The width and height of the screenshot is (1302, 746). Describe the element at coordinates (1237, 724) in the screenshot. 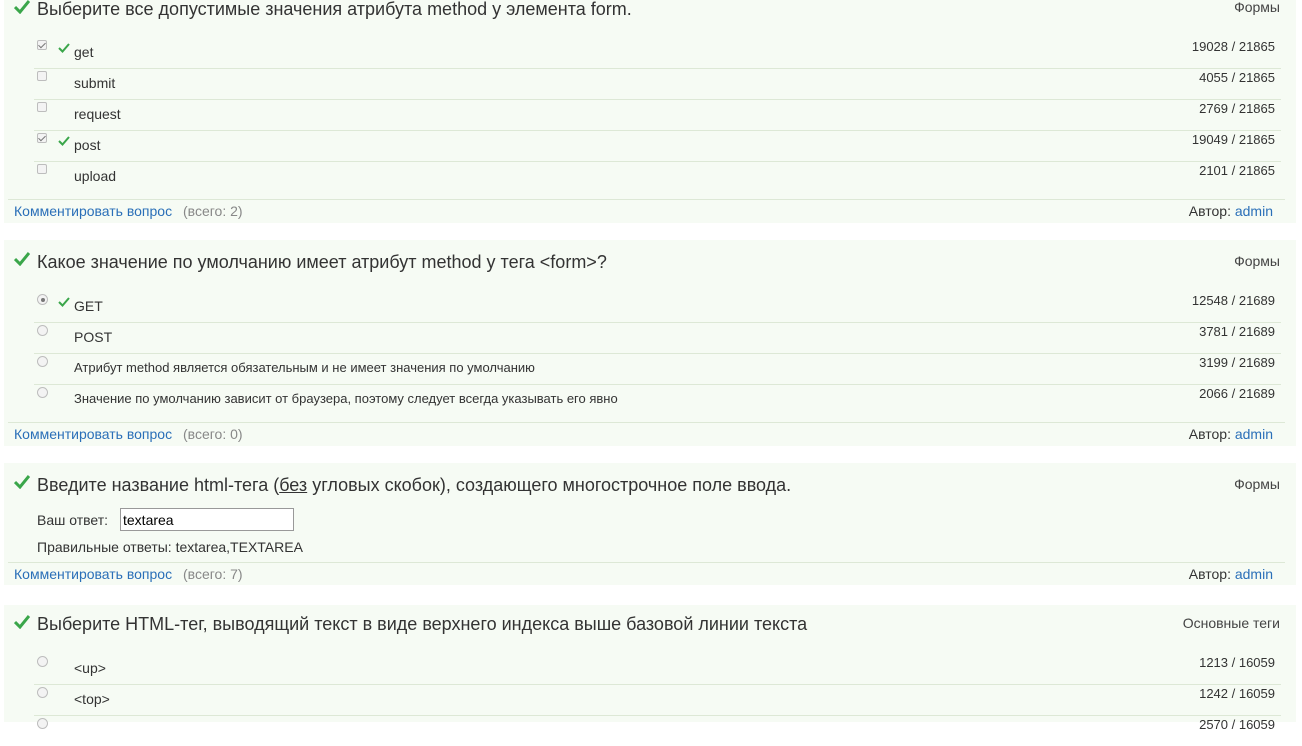

I see `option-stats: 2570 / 16059` at that location.